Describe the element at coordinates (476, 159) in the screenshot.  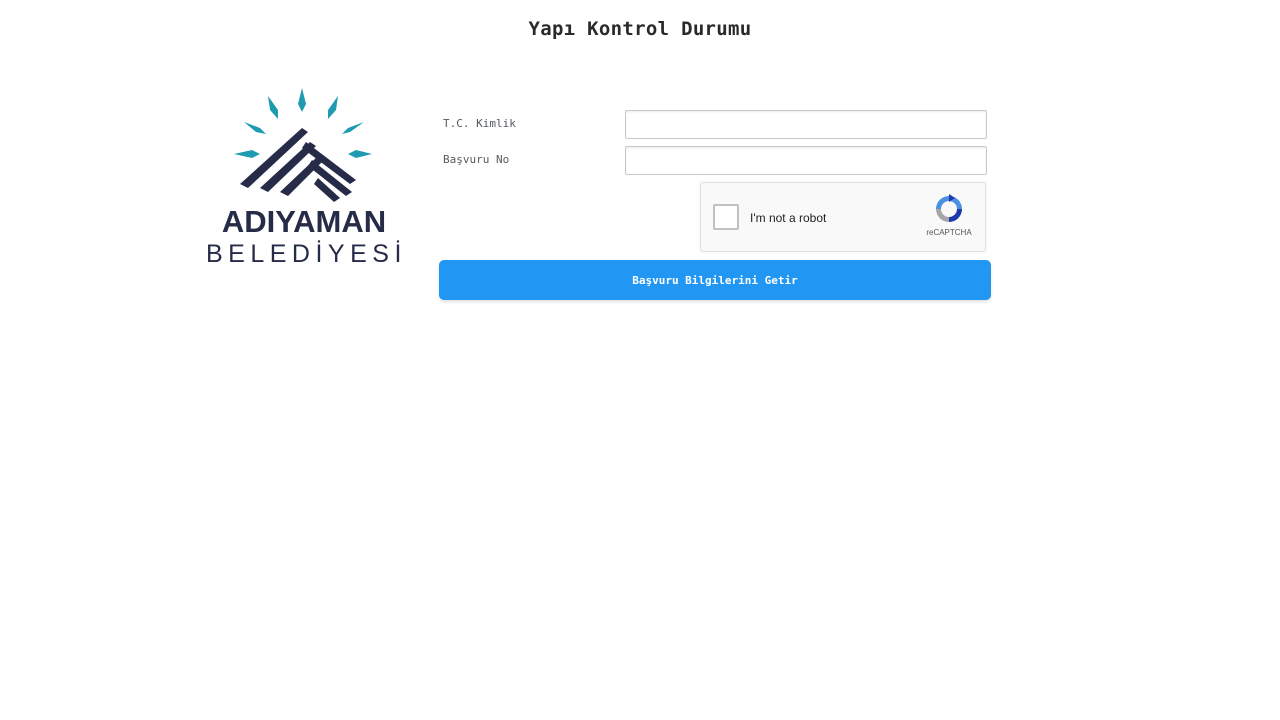
I see `basvuru-no-label: Başvuru No` at that location.